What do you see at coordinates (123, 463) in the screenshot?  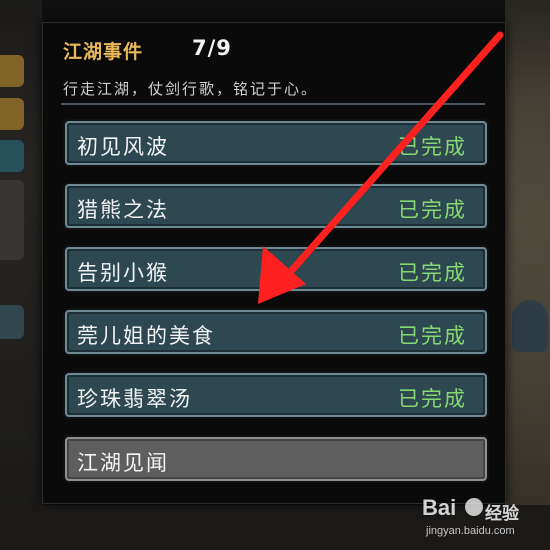 I see `event-name: 江湖见闻` at bounding box center [123, 463].